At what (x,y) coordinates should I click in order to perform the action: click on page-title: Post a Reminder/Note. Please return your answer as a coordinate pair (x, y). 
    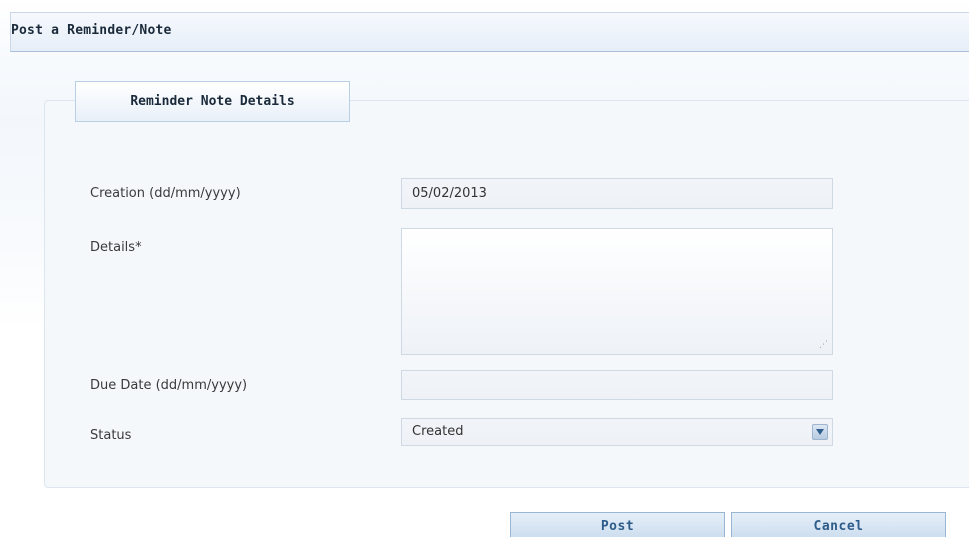
    Looking at the image, I should click on (91, 30).